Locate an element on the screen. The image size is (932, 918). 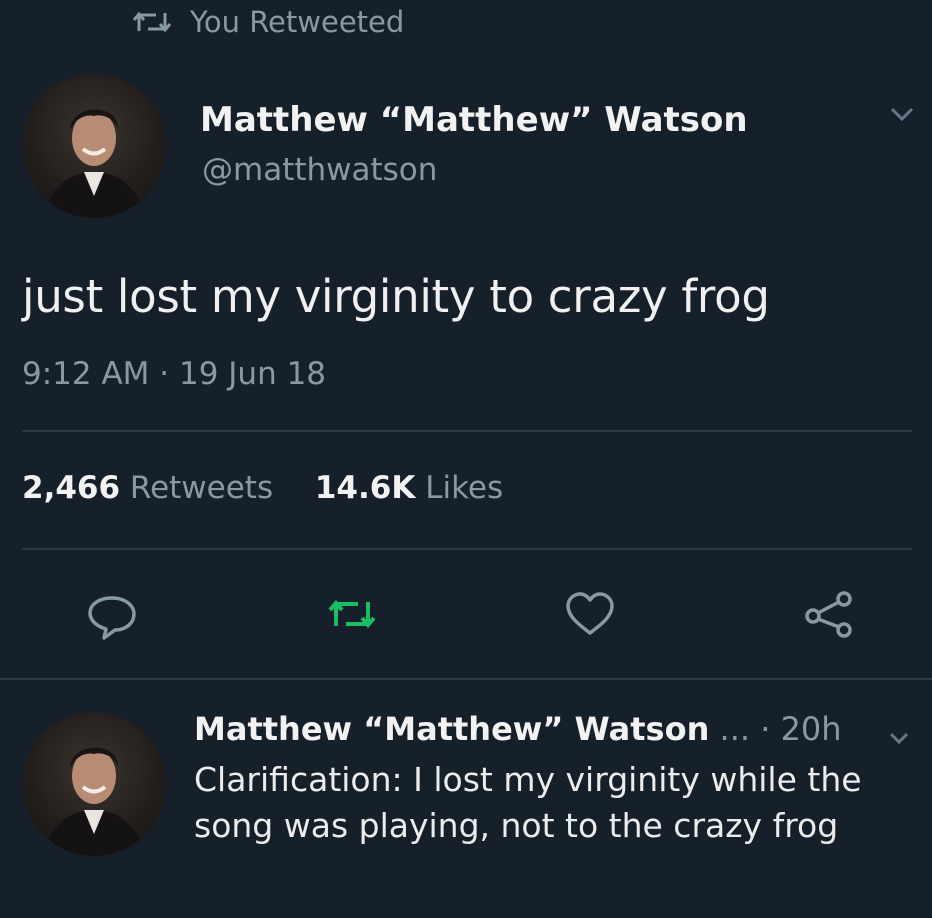
share-button is located at coordinates (830, 614).